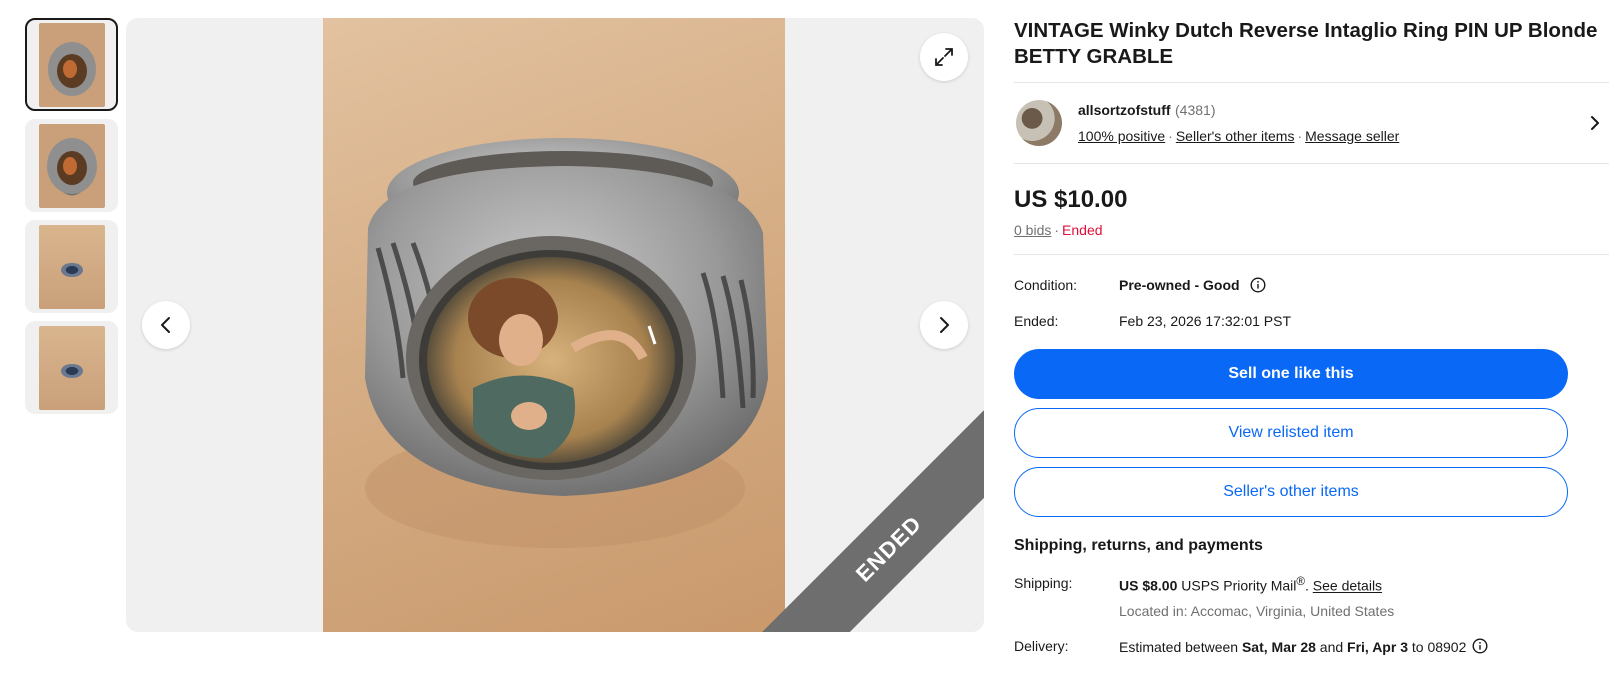 This screenshot has width=1609, height=673. Describe the element at coordinates (1311, 209) in the screenshot. I see `price-section: US $10.00 0 bids · Ended` at that location.